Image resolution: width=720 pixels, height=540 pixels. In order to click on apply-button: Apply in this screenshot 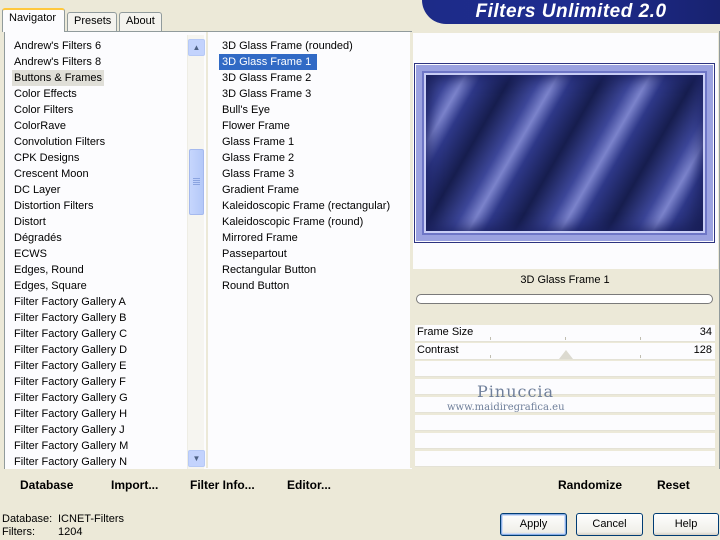, I will do `click(533, 524)`.